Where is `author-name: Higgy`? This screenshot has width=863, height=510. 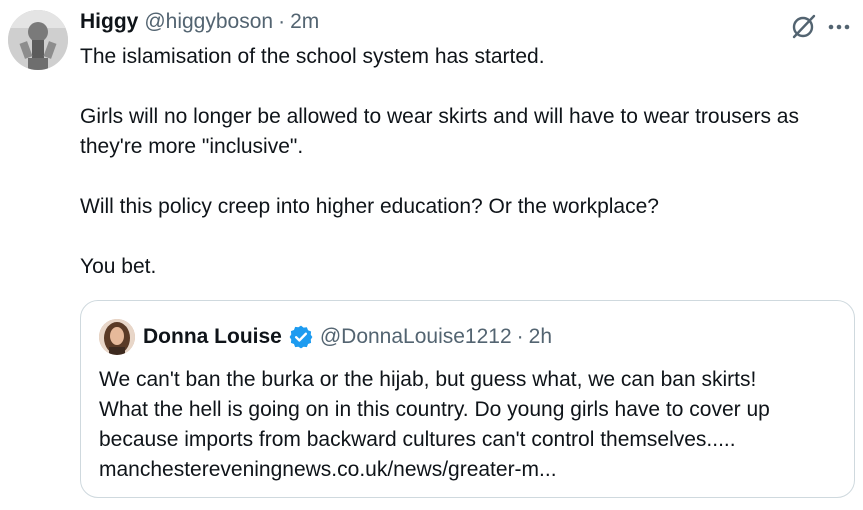 author-name: Higgy is located at coordinates (109, 22).